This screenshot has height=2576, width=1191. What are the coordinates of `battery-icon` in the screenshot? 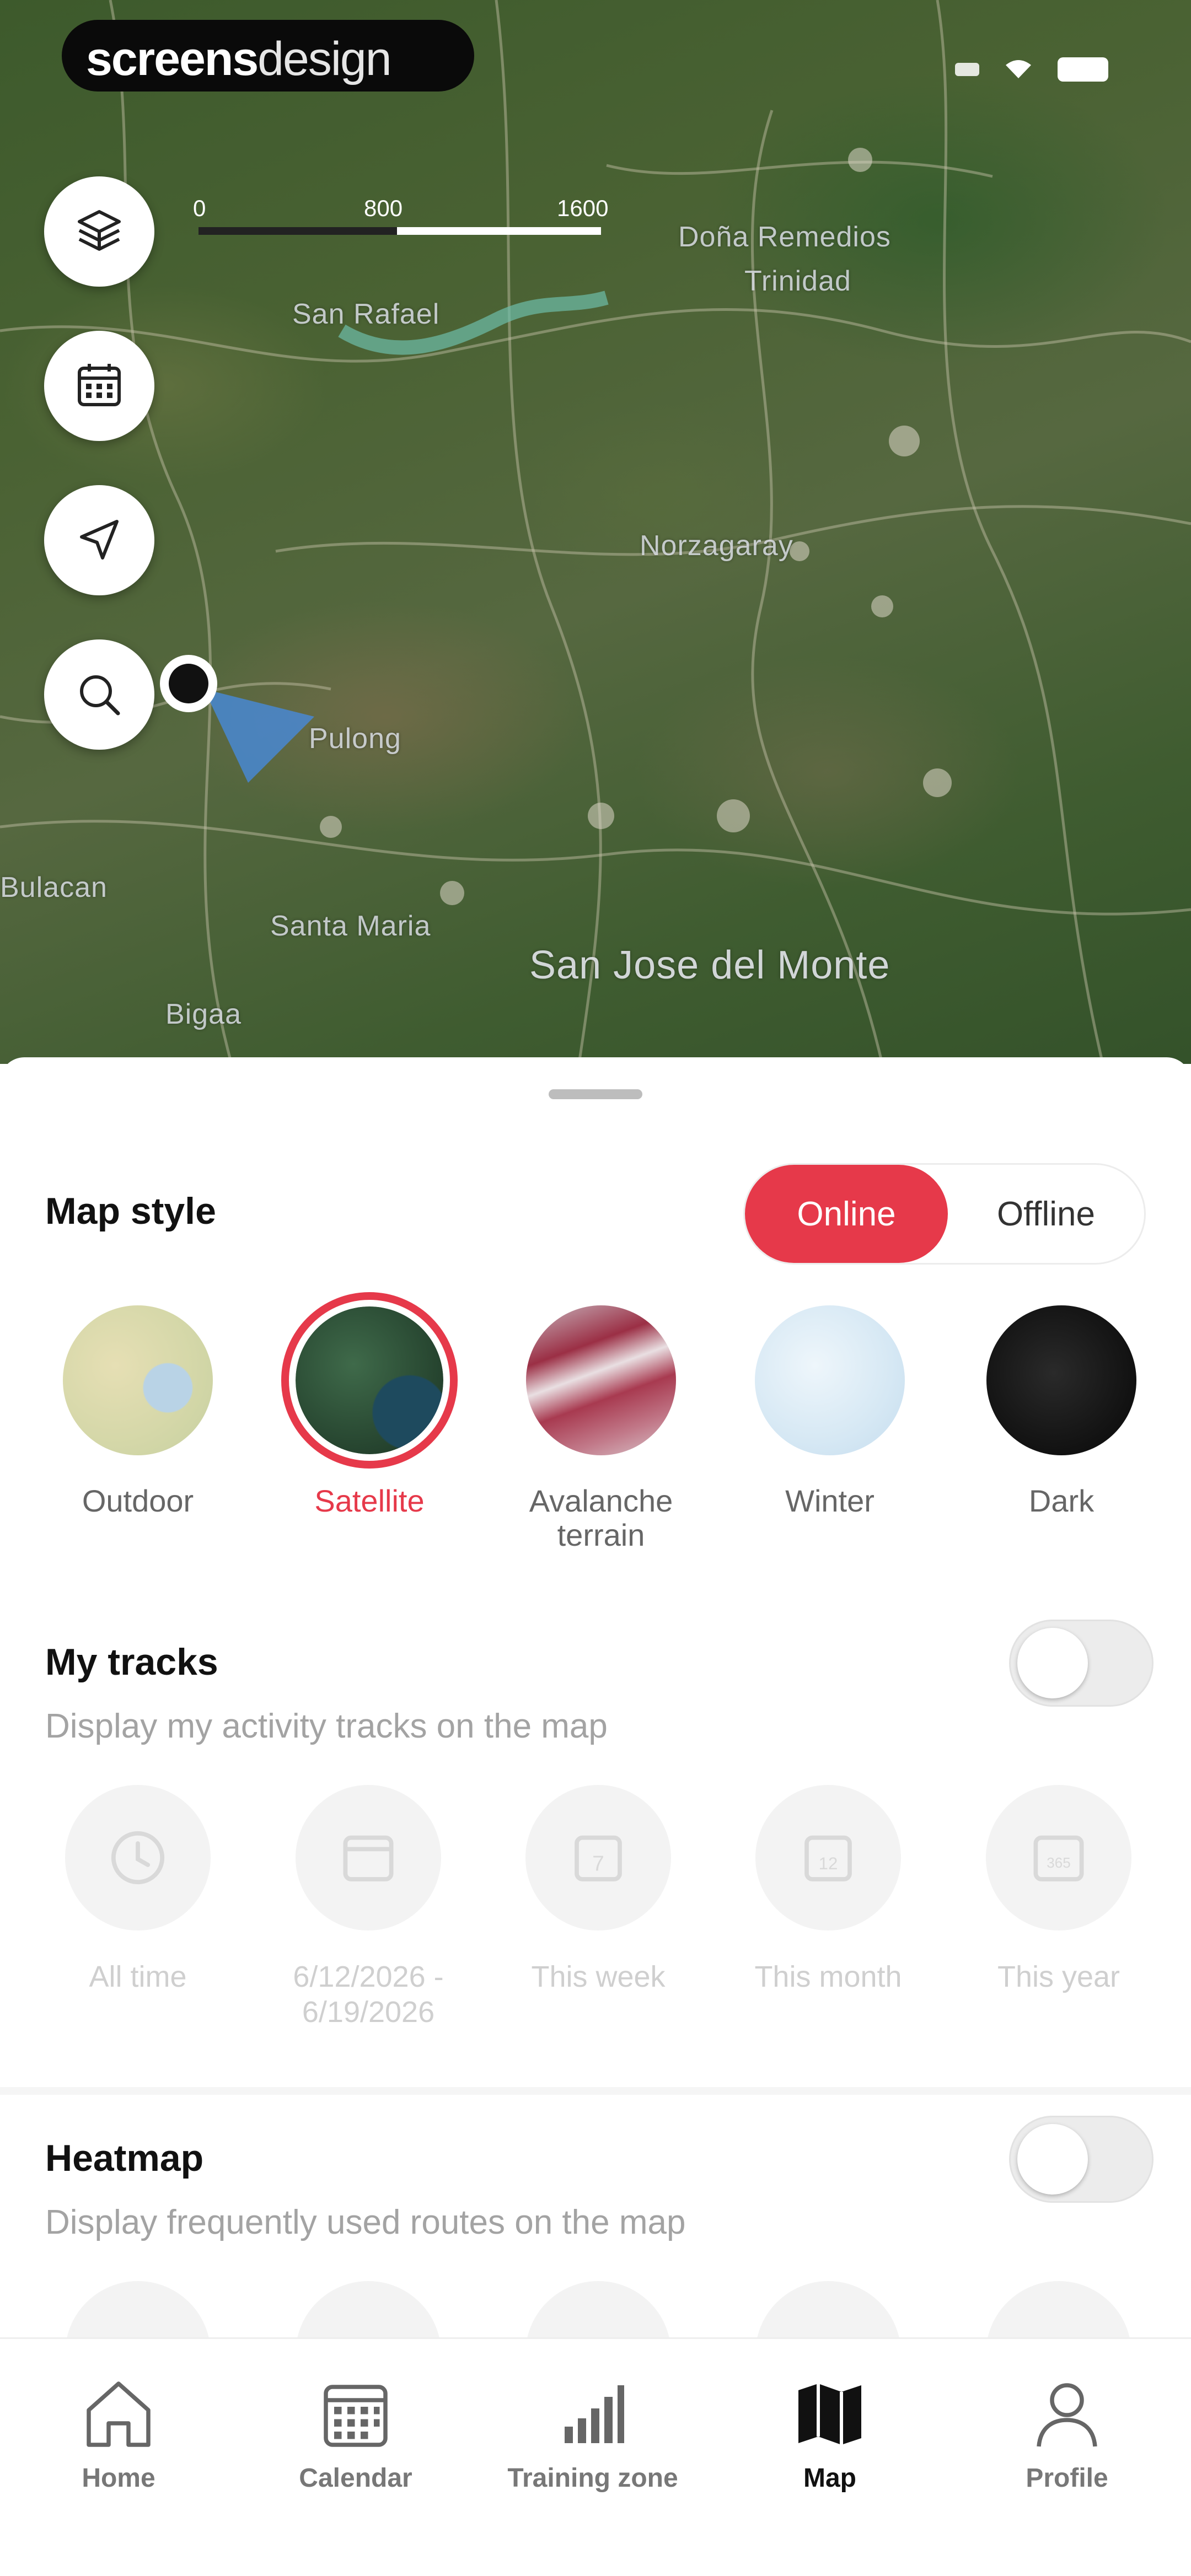 It's located at (1083, 69).